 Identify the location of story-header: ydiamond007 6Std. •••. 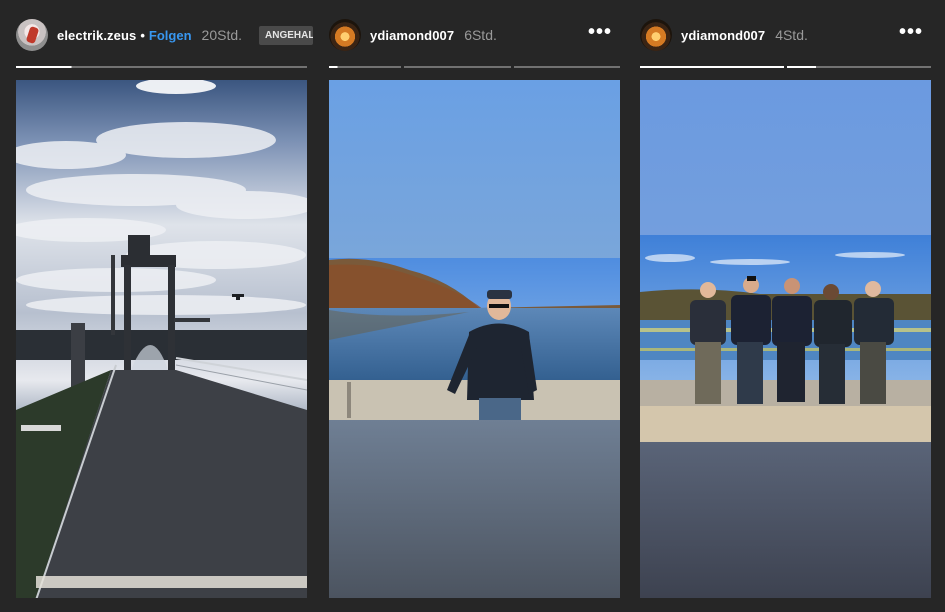
(474, 35).